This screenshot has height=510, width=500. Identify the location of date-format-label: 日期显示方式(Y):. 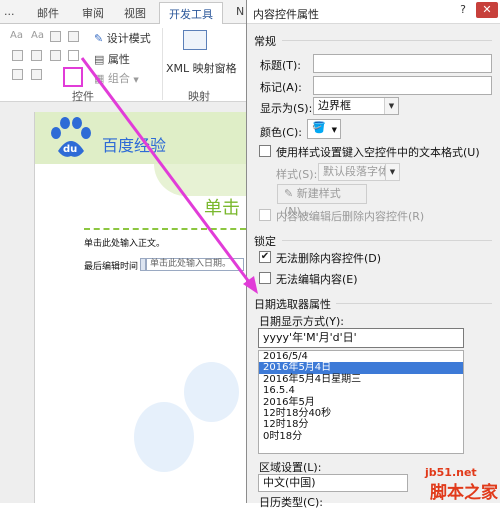
(302, 321).